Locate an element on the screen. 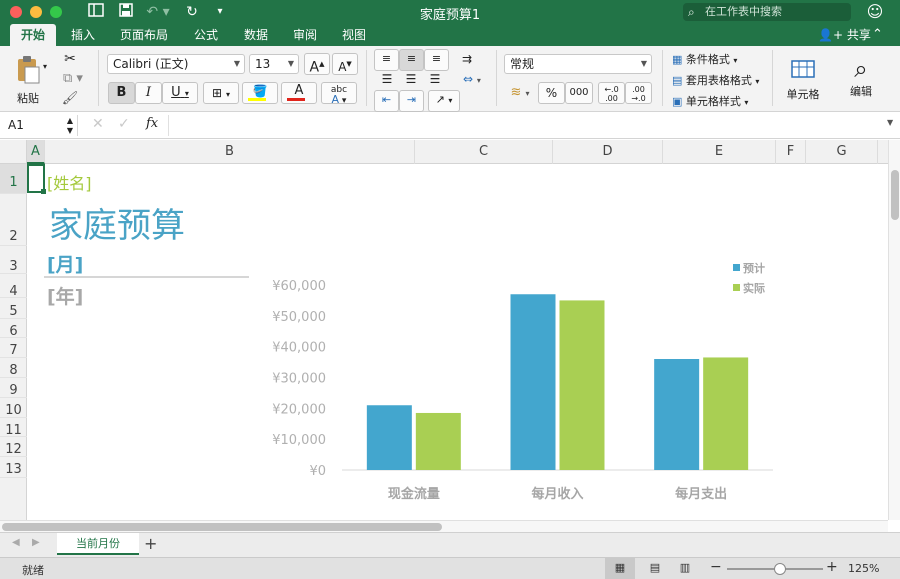 Image resolution: width=900 pixels, height=579 pixels. row-header-5: 5 is located at coordinates (13, 308).